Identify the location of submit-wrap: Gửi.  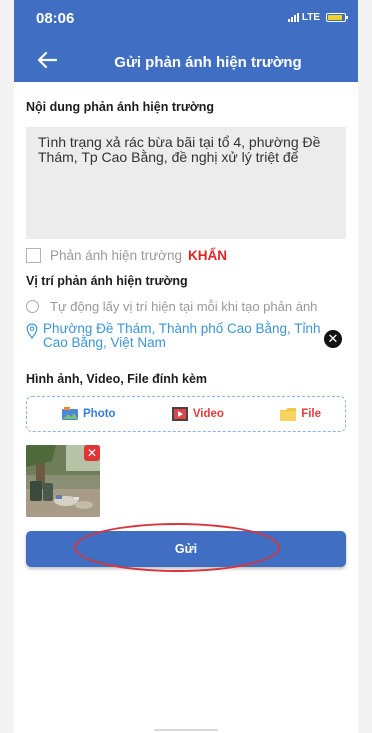
(186, 547).